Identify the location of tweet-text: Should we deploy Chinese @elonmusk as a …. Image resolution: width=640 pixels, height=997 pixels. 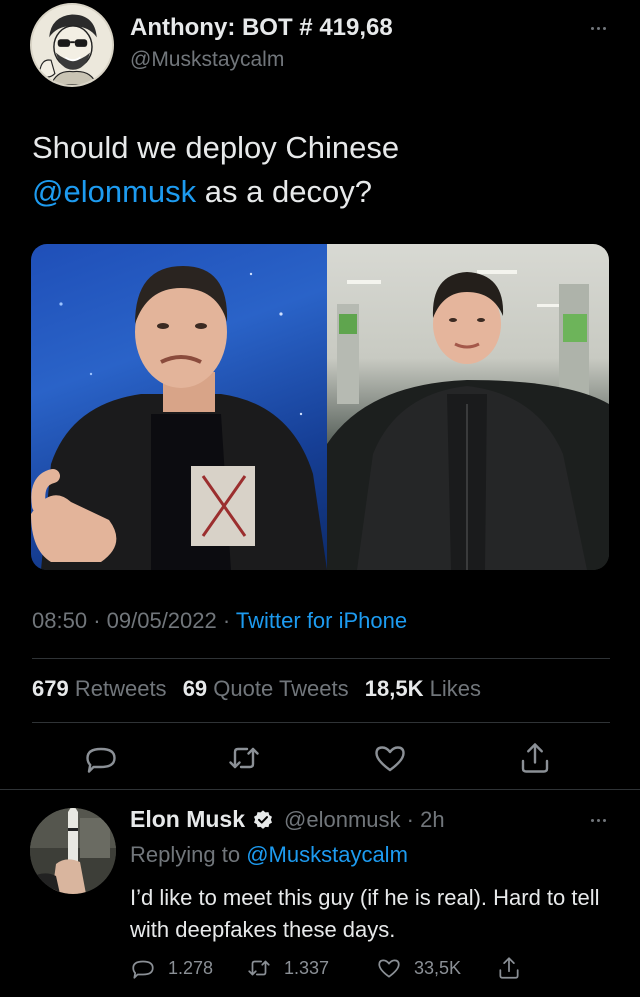
(312, 170).